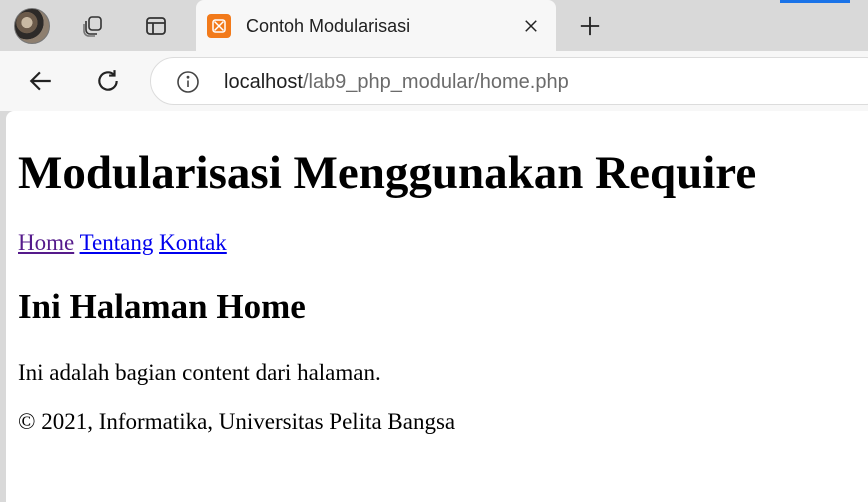 This screenshot has width=868, height=502. I want to click on url-path: /lab9_php_modular/home.php, so click(435, 82).